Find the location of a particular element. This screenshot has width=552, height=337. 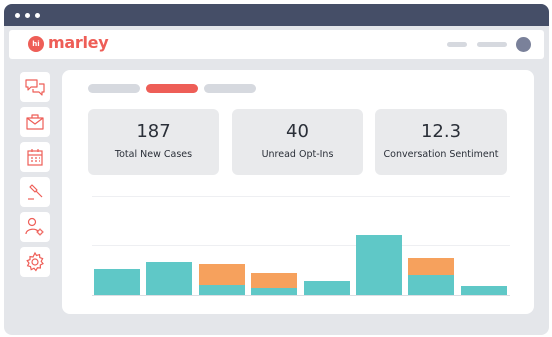

logo-badge: hi is located at coordinates (36, 44).